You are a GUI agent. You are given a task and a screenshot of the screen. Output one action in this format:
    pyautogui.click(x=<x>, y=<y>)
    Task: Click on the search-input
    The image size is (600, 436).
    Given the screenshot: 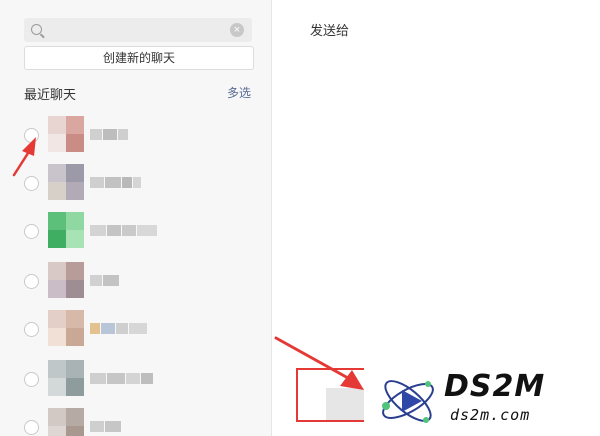 What is the action you would take?
    pyautogui.click(x=136, y=30)
    